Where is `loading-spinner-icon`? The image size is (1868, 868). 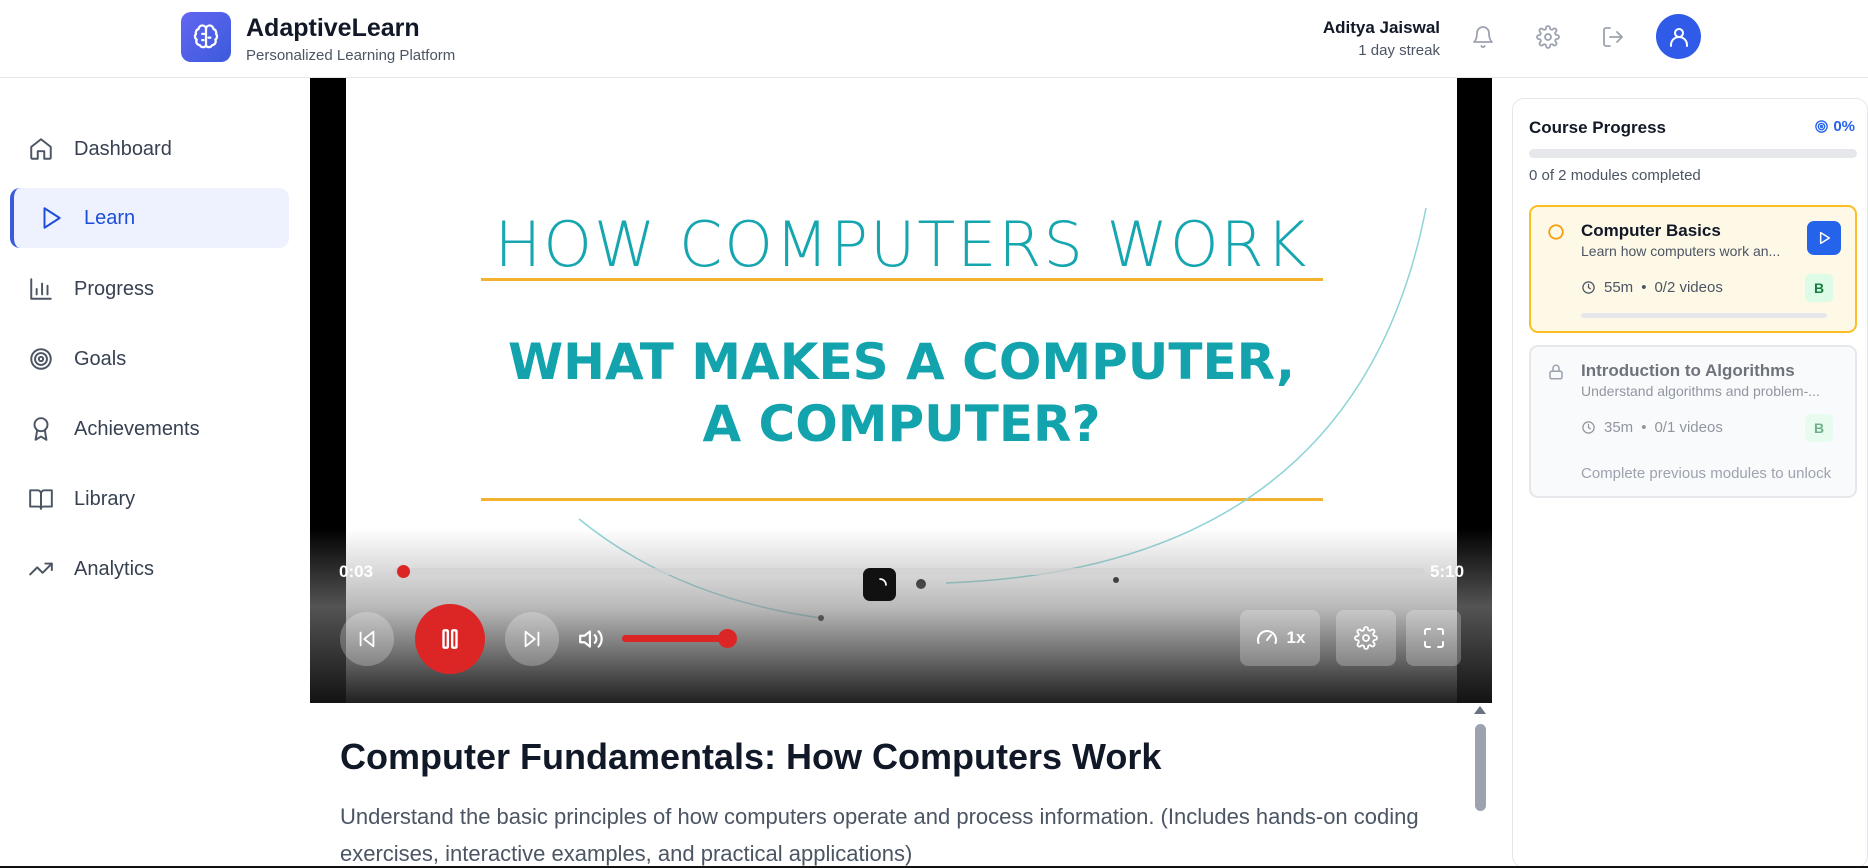
loading-spinner-icon is located at coordinates (879, 584).